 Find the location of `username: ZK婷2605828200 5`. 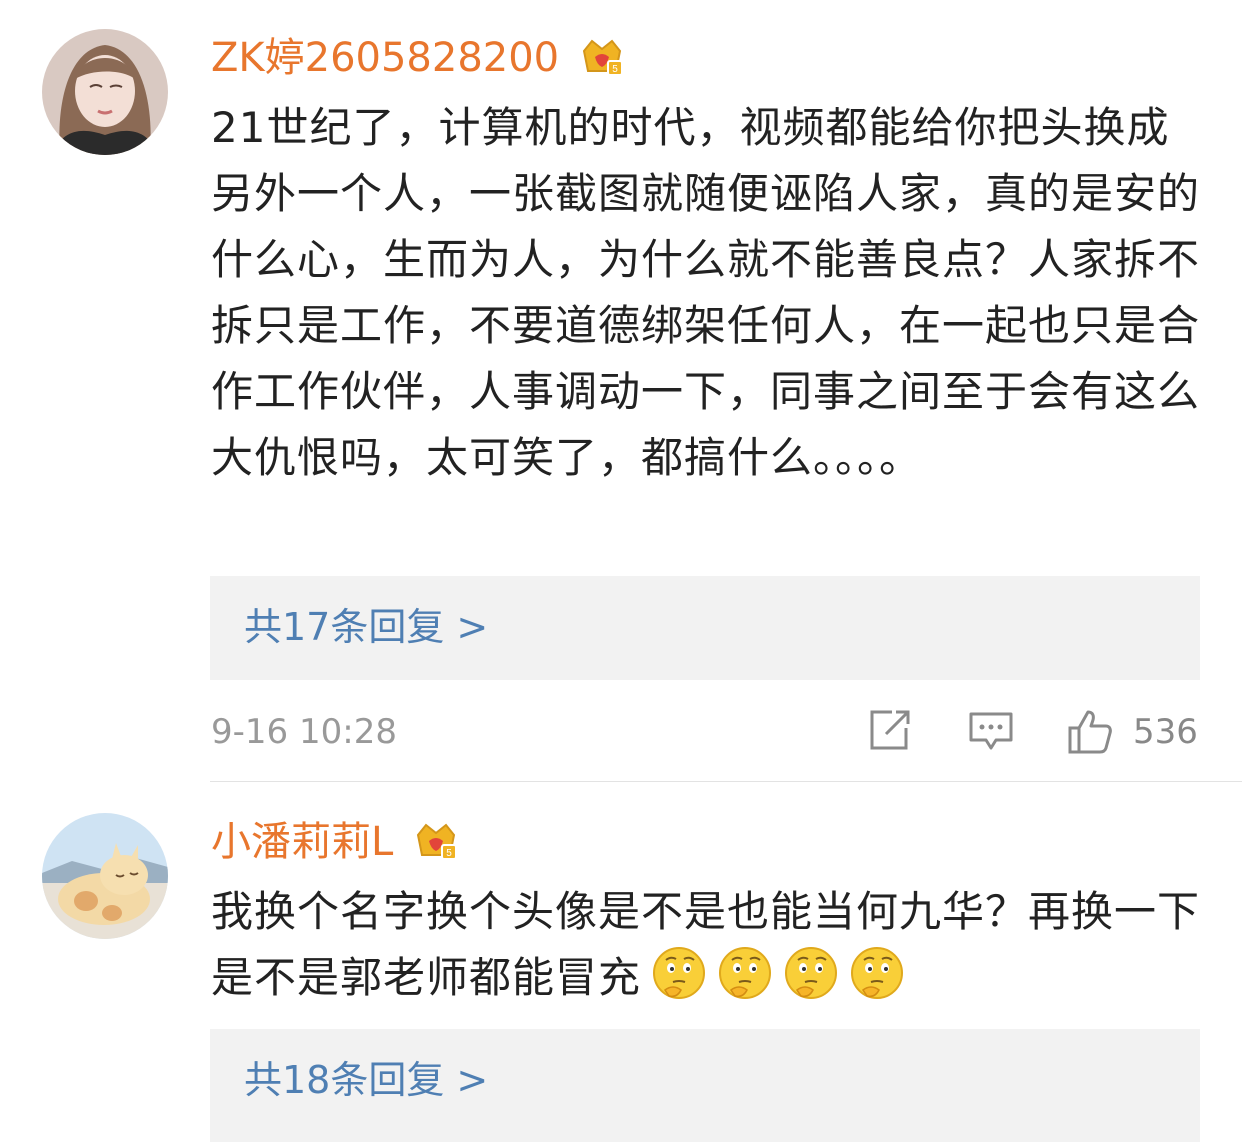

username: ZK婷2605828200 5 is located at coordinates (417, 61).